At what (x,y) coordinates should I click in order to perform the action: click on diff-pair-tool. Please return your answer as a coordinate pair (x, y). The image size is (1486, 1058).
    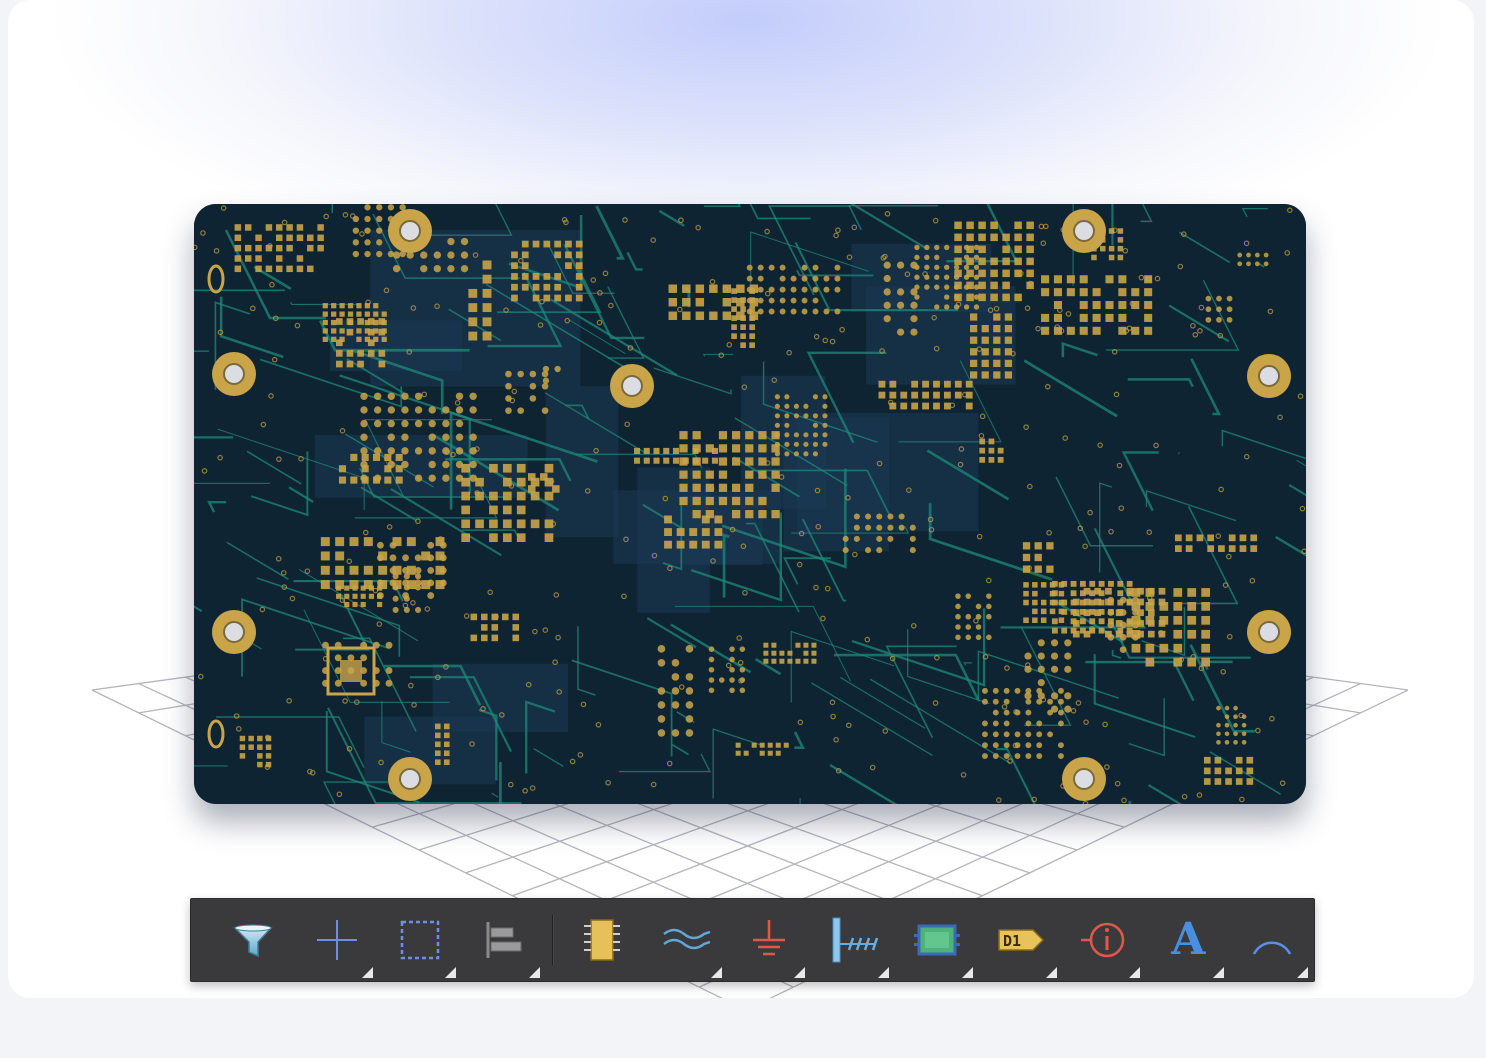
    Looking at the image, I should click on (686, 940).